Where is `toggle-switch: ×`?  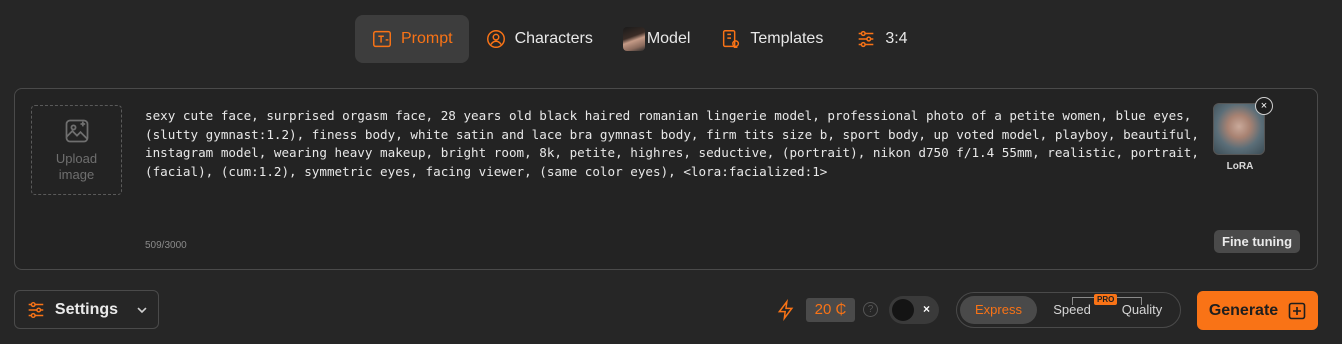 toggle-switch: × is located at coordinates (914, 310).